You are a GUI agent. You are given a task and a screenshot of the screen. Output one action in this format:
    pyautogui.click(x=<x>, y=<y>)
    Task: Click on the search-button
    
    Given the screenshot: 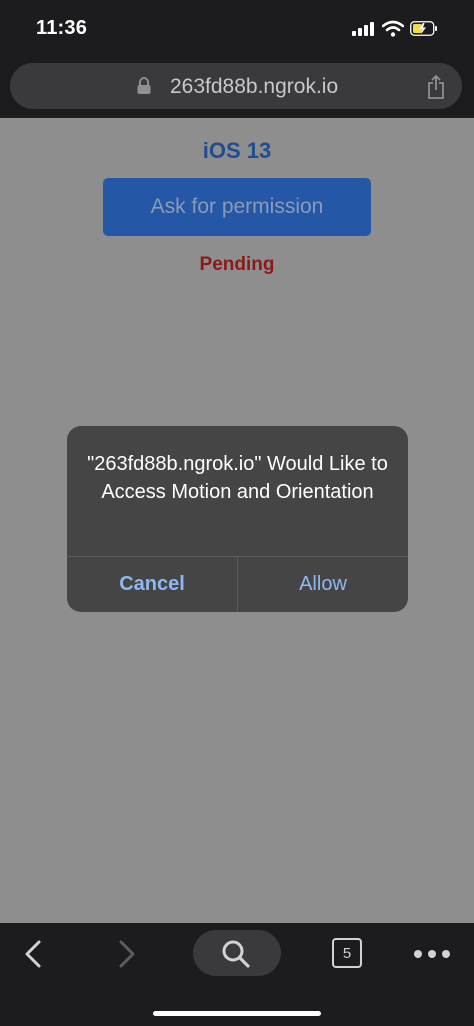 What is the action you would take?
    pyautogui.click(x=237, y=953)
    